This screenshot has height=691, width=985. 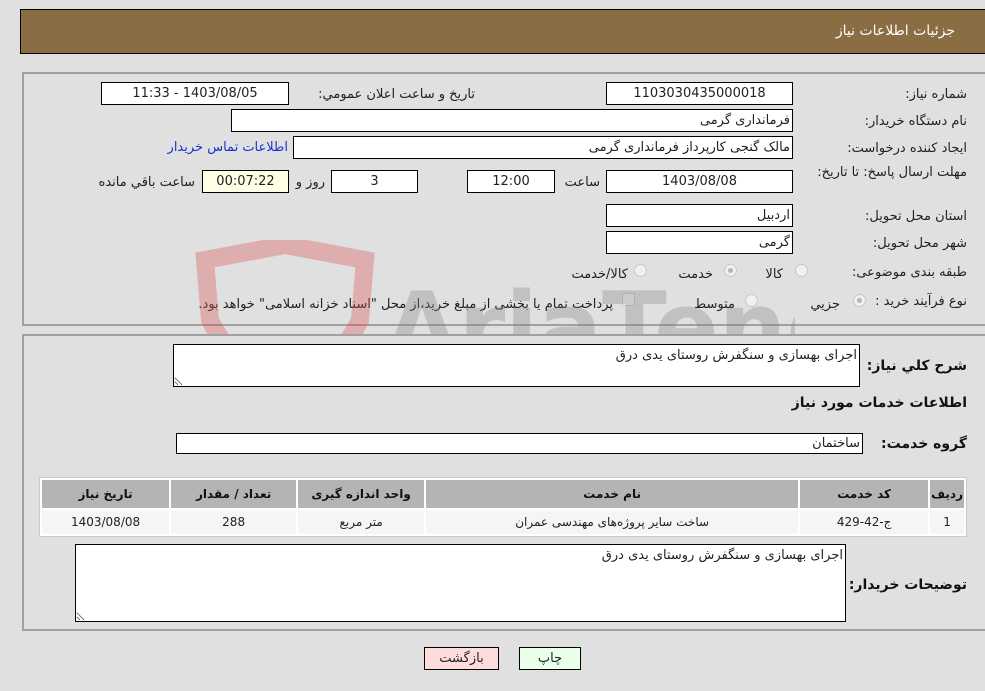 What do you see at coordinates (461, 658) in the screenshot?
I see `back-button: بازگشت` at bounding box center [461, 658].